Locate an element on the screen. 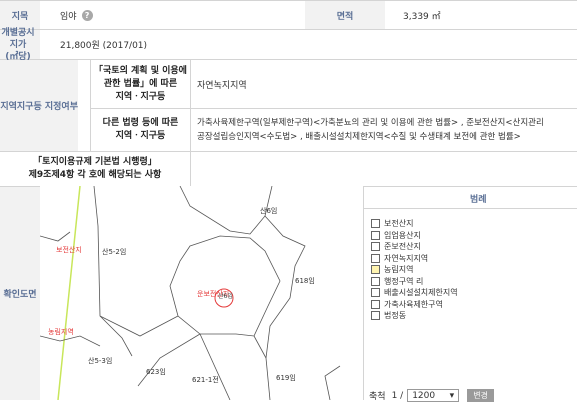 The image size is (577, 402). legend-item: 행정구역 리 is located at coordinates (397, 281).